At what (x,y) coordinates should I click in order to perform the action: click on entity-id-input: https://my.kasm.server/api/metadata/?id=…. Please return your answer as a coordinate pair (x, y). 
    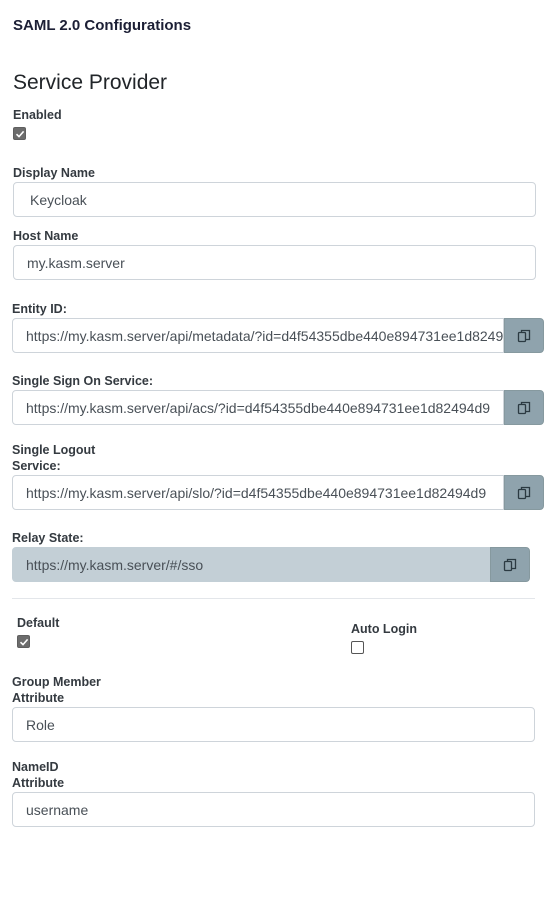
    Looking at the image, I should click on (258, 335).